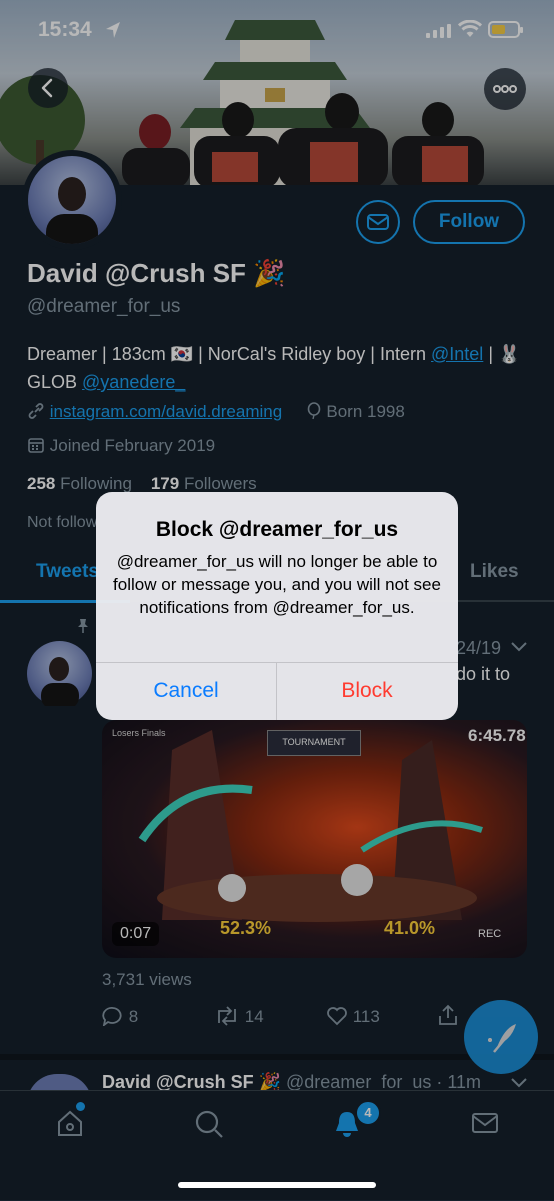 This screenshot has height=1201, width=554. Describe the element at coordinates (367, 691) in the screenshot. I see `block-button: Block` at that location.